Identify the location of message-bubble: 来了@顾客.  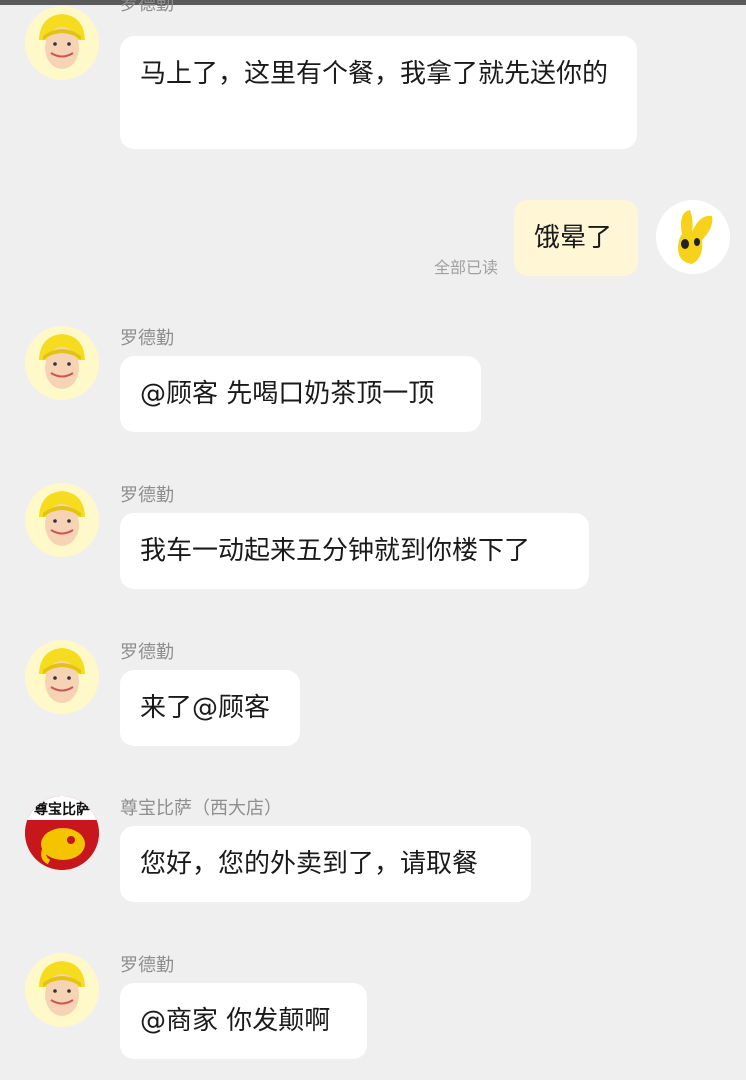
(210, 708).